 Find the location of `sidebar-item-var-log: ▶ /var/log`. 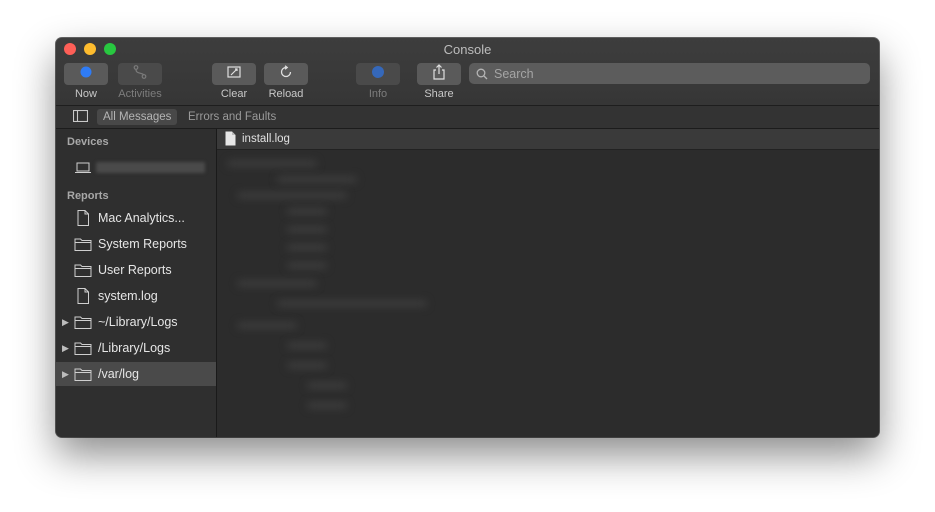

sidebar-item-var-log: ▶ /var/log is located at coordinates (136, 374).